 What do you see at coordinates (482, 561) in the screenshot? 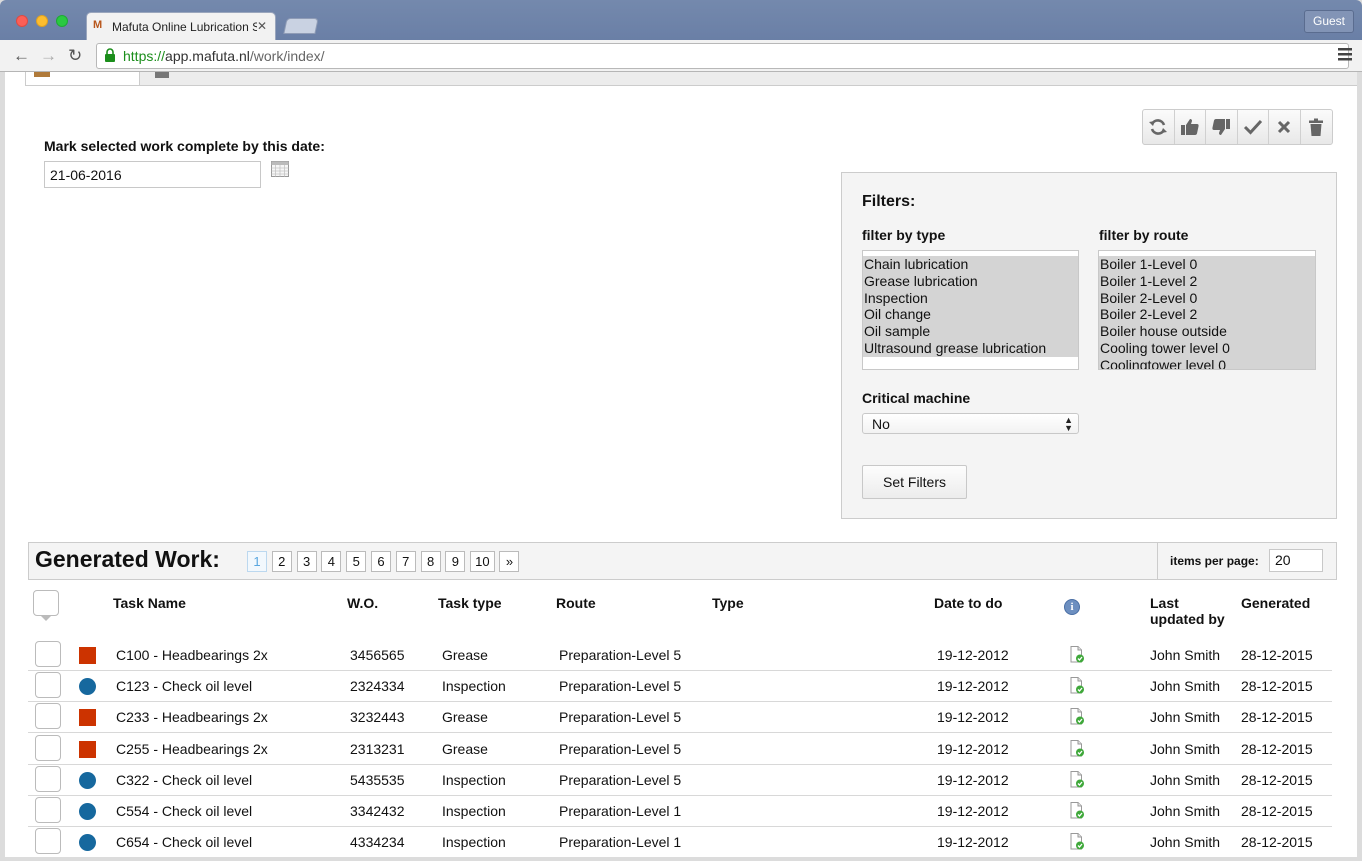
I see `page-link: 10` at bounding box center [482, 561].